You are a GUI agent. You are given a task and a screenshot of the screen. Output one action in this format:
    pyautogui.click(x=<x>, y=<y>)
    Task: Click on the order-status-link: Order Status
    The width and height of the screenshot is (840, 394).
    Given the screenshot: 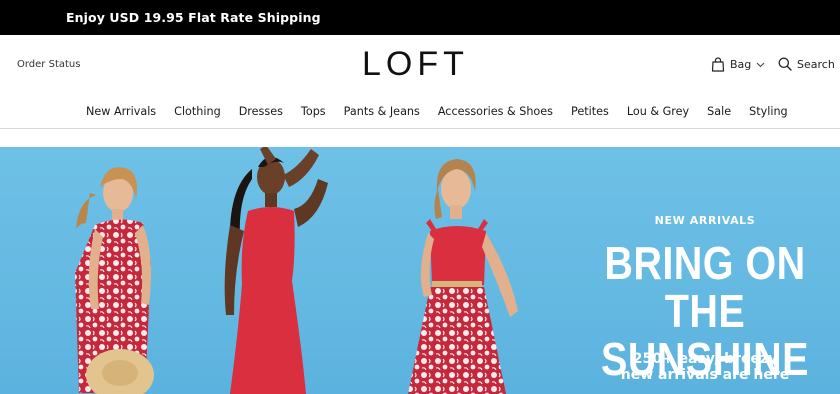 What is the action you would take?
    pyautogui.click(x=48, y=64)
    